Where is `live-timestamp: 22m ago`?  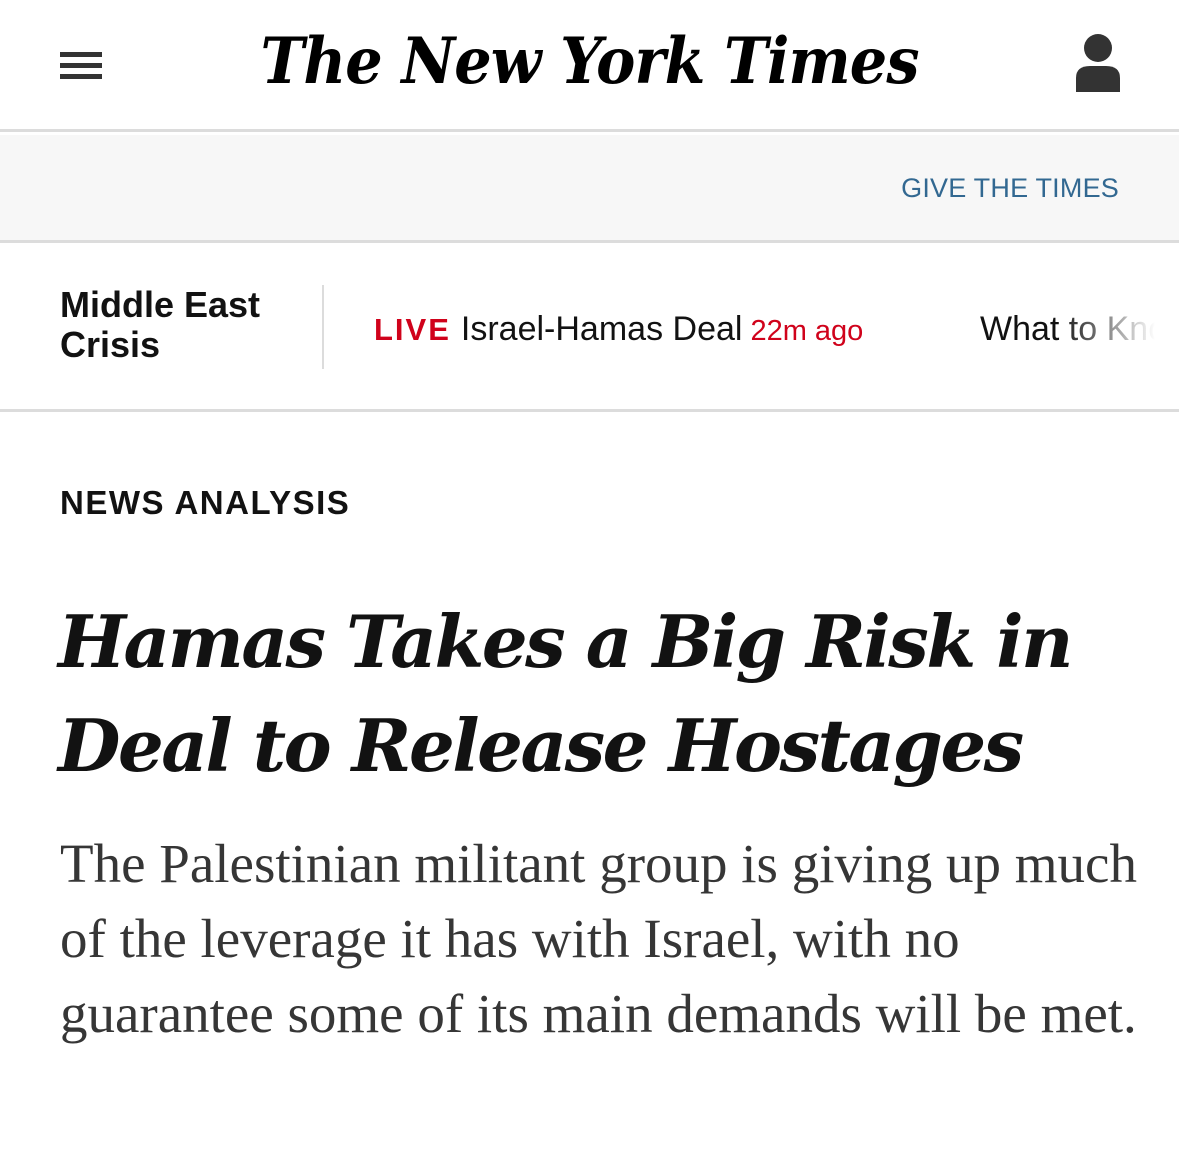
live-timestamp: 22m ago is located at coordinates (807, 331).